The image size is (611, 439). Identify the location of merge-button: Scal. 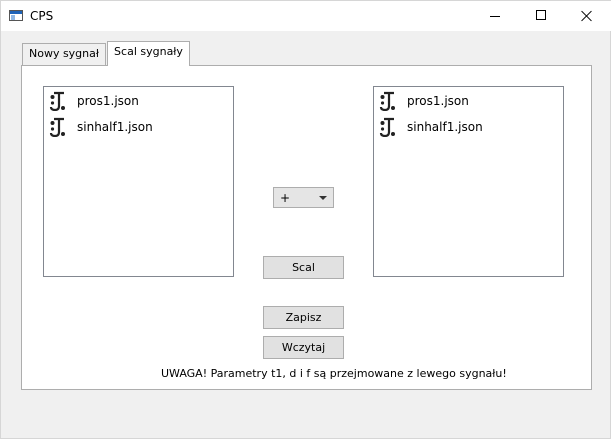
(303, 267).